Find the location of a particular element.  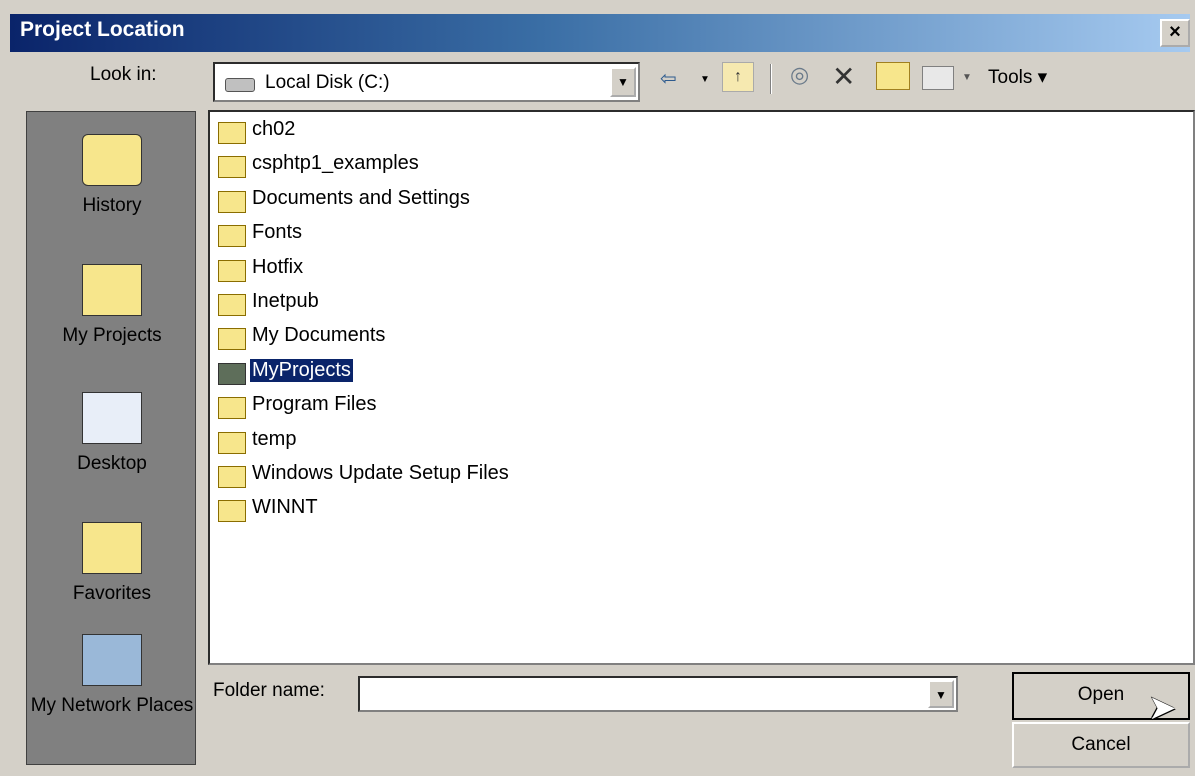

folder-name: Hotfix is located at coordinates (278, 266).